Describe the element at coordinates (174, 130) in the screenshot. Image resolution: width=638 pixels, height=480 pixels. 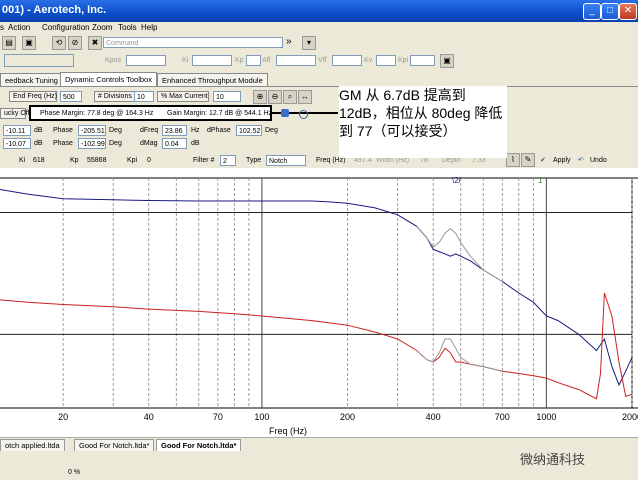
I see `dfreq-input: 23.86` at that location.